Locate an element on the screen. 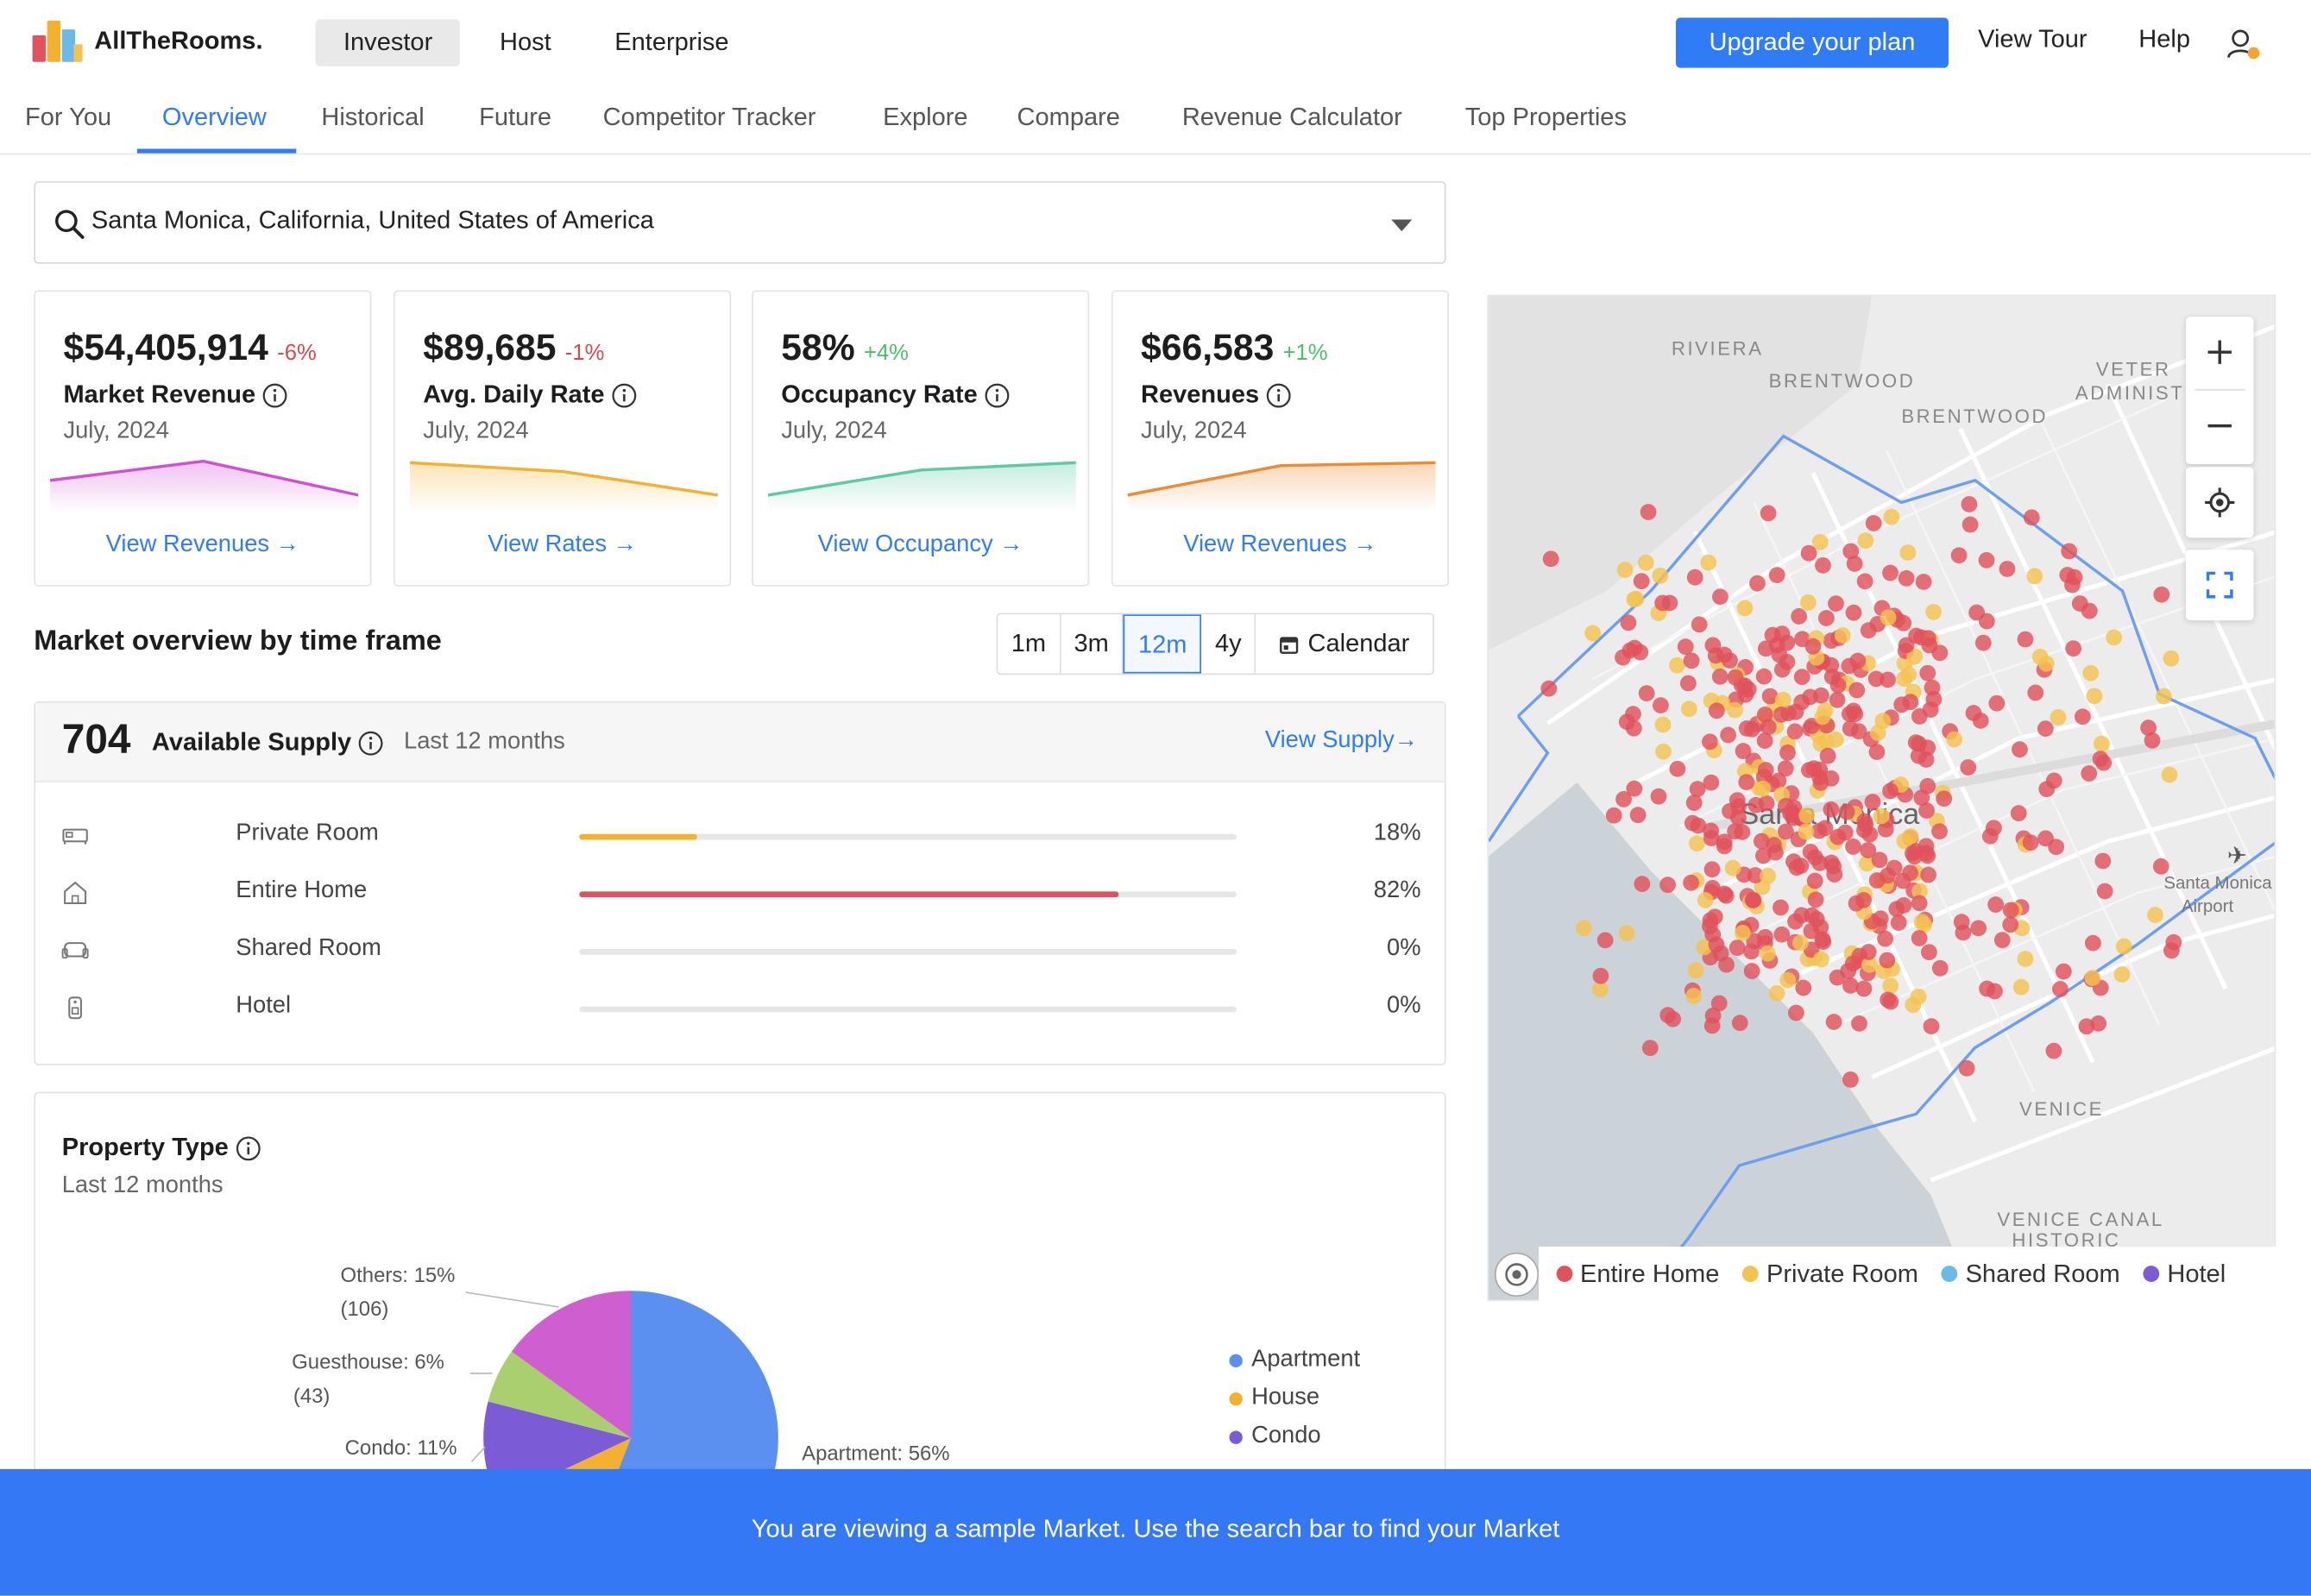 Image resolution: width=2311 pixels, height=1596 pixels. upgrade-plan-button: Upgrade your plan is located at coordinates (1812, 42).